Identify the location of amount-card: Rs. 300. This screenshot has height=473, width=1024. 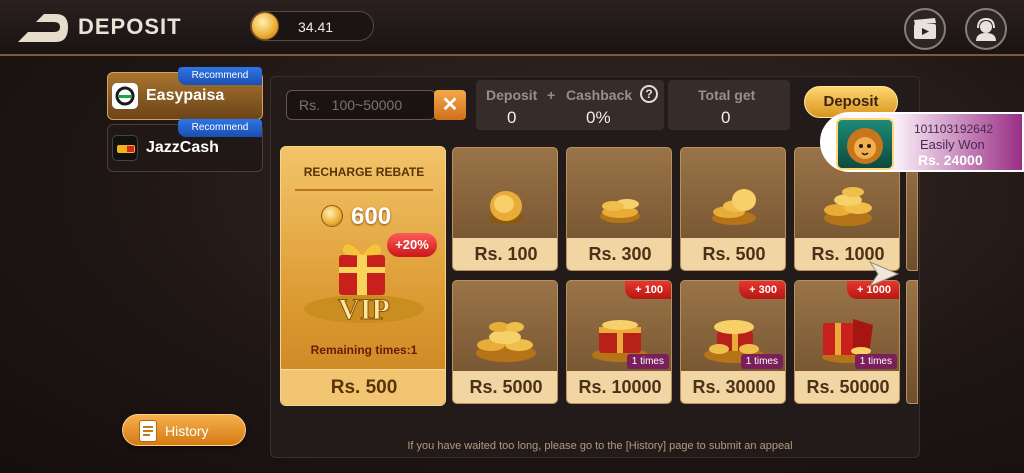
(619, 209).